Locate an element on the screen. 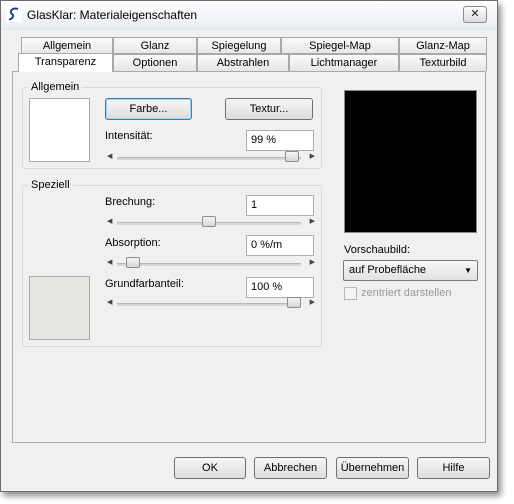 The image size is (514, 504). tab-transparenz: Transparenz is located at coordinates (65, 62).